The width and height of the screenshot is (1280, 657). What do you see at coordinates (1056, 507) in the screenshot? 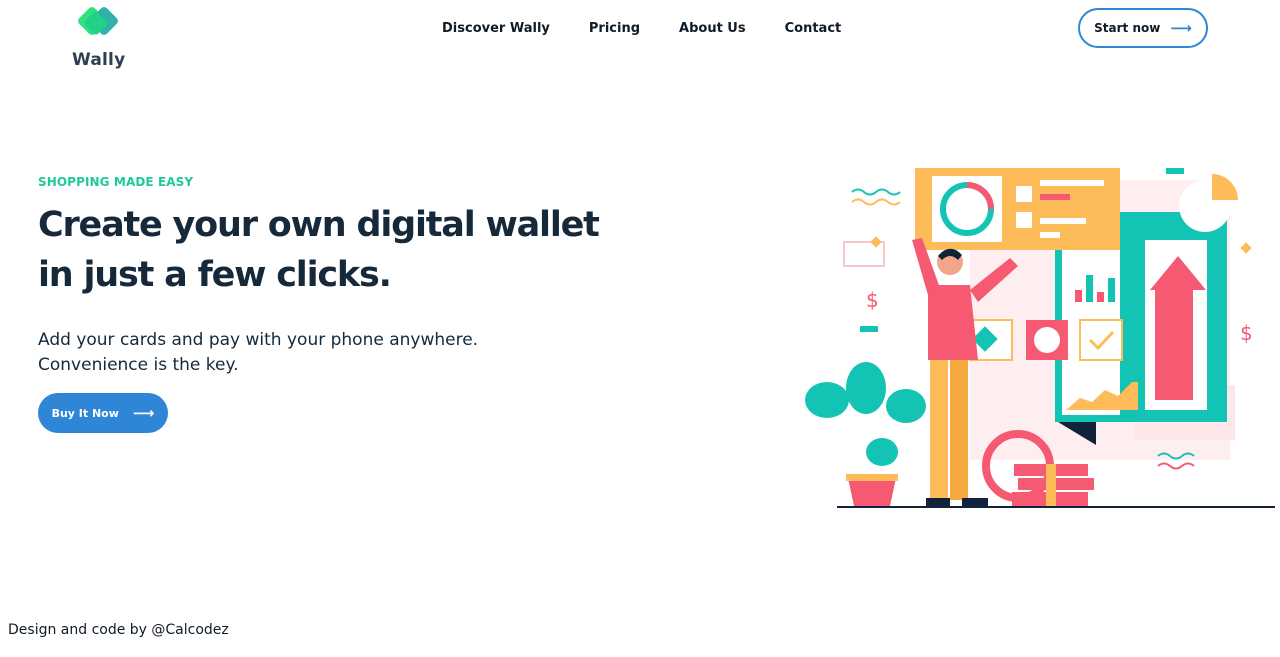
I see `floor-line` at bounding box center [1056, 507].